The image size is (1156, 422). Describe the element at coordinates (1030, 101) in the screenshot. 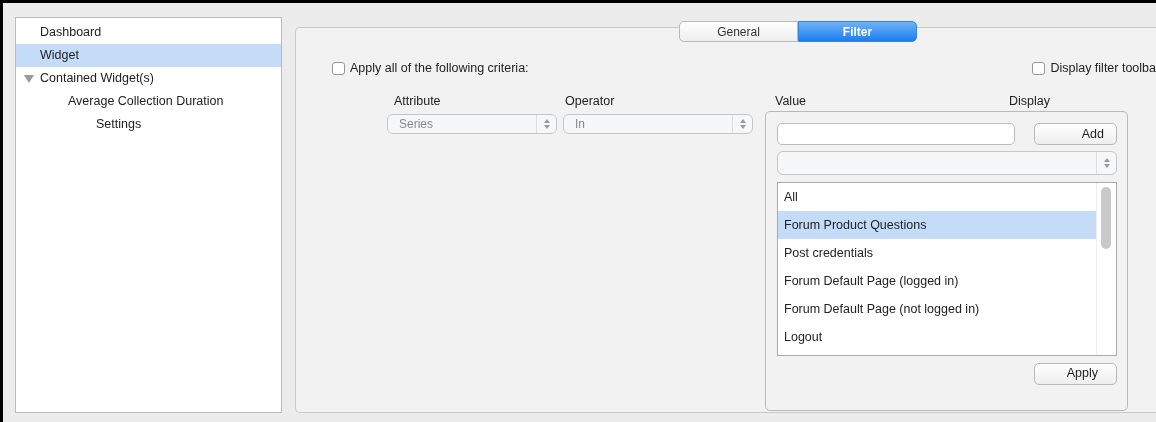

I see `column-header: Display` at that location.